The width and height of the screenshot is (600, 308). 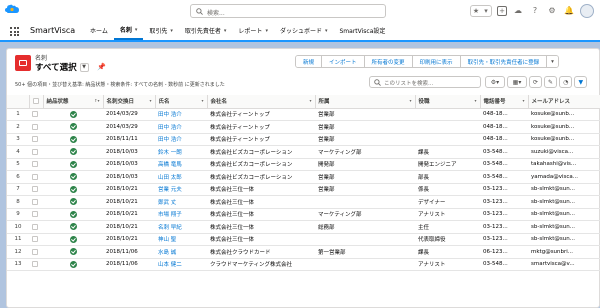 What do you see at coordinates (129, 102) in the screenshot?
I see `column-header: 名刺交換日 ▾` at bounding box center [129, 102].